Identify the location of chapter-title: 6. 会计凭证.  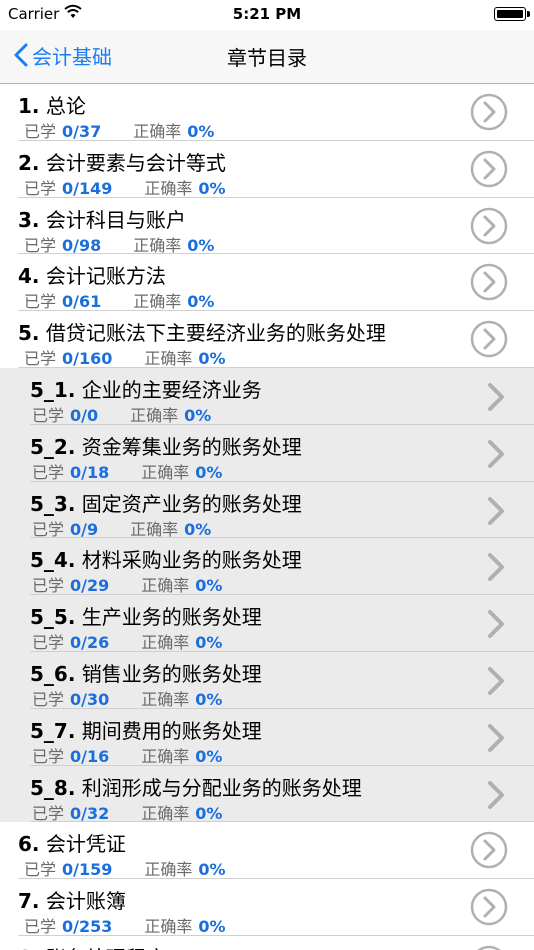
(72, 842).